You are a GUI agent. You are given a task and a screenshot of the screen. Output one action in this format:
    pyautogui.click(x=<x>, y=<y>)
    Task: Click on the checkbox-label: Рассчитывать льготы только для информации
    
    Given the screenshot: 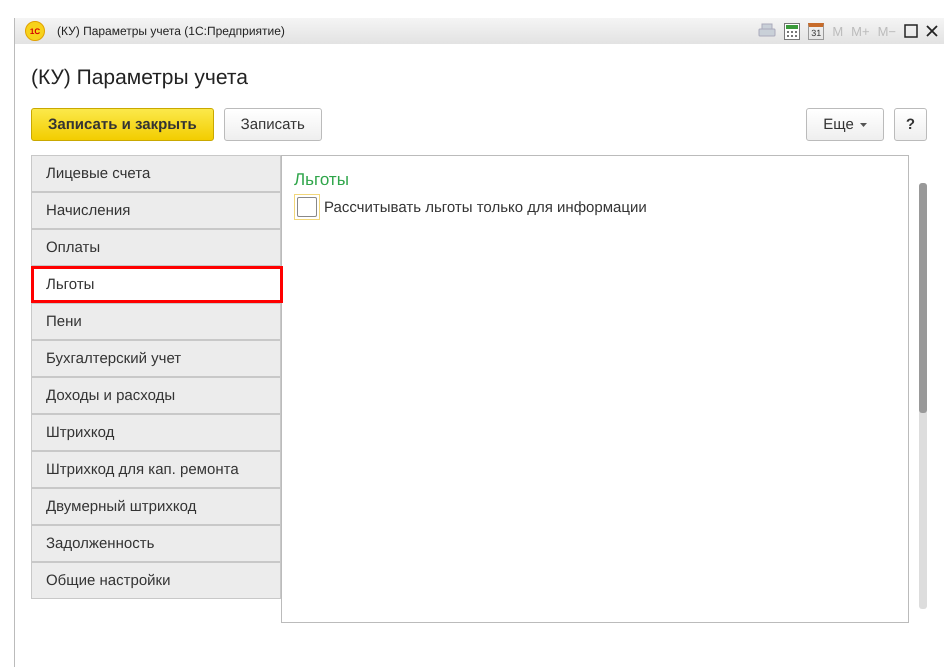 What is the action you would take?
    pyautogui.click(x=485, y=207)
    